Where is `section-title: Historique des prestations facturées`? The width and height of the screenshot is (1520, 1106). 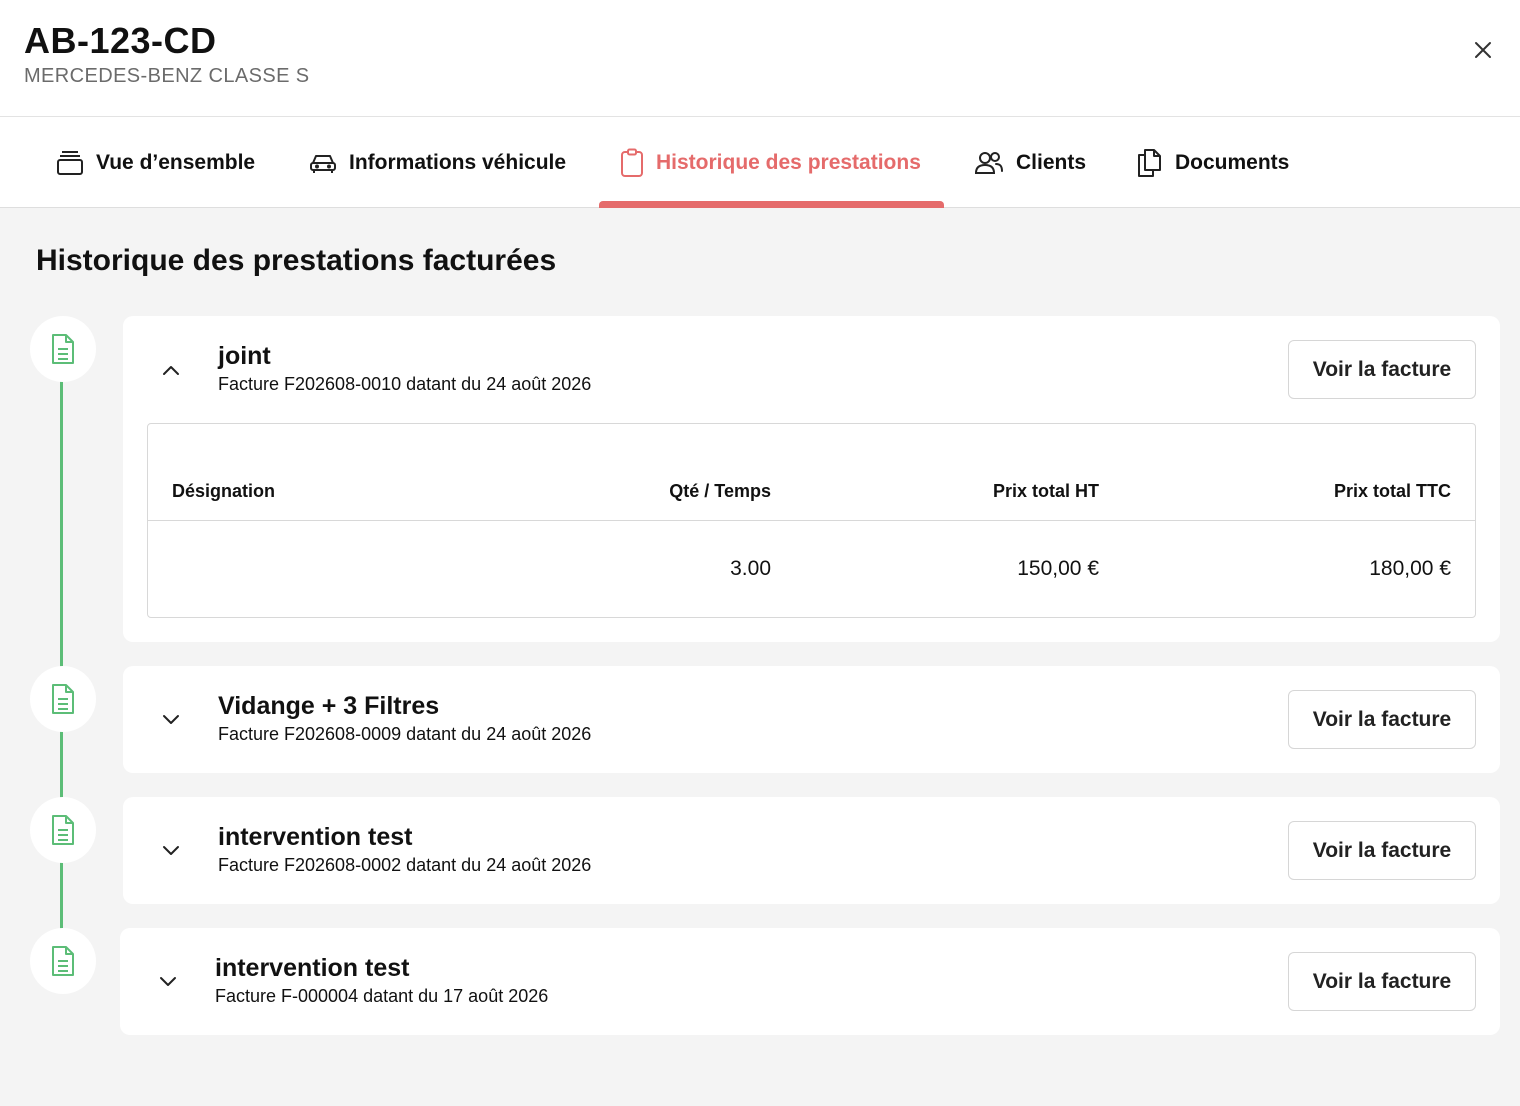
section-title: Historique des prestations facturées is located at coordinates (296, 260).